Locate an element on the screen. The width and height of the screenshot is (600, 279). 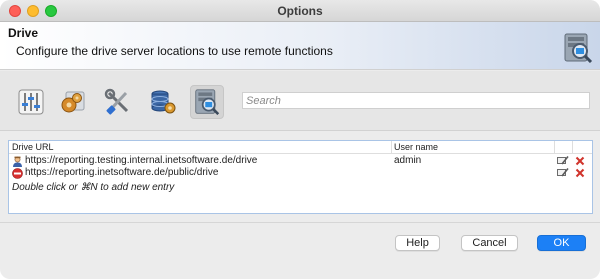
tool-plugins is located at coordinates (72, 102).